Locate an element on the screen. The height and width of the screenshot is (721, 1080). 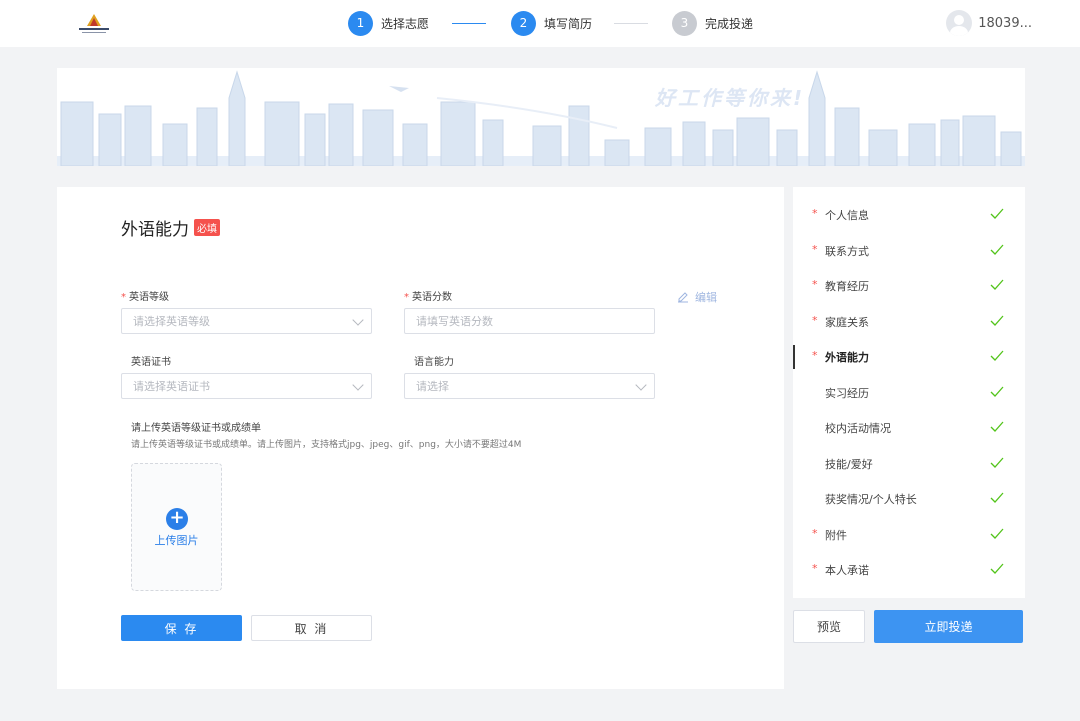
sidebar-item-label: 获奖情况/个人特长 is located at coordinates (871, 499).